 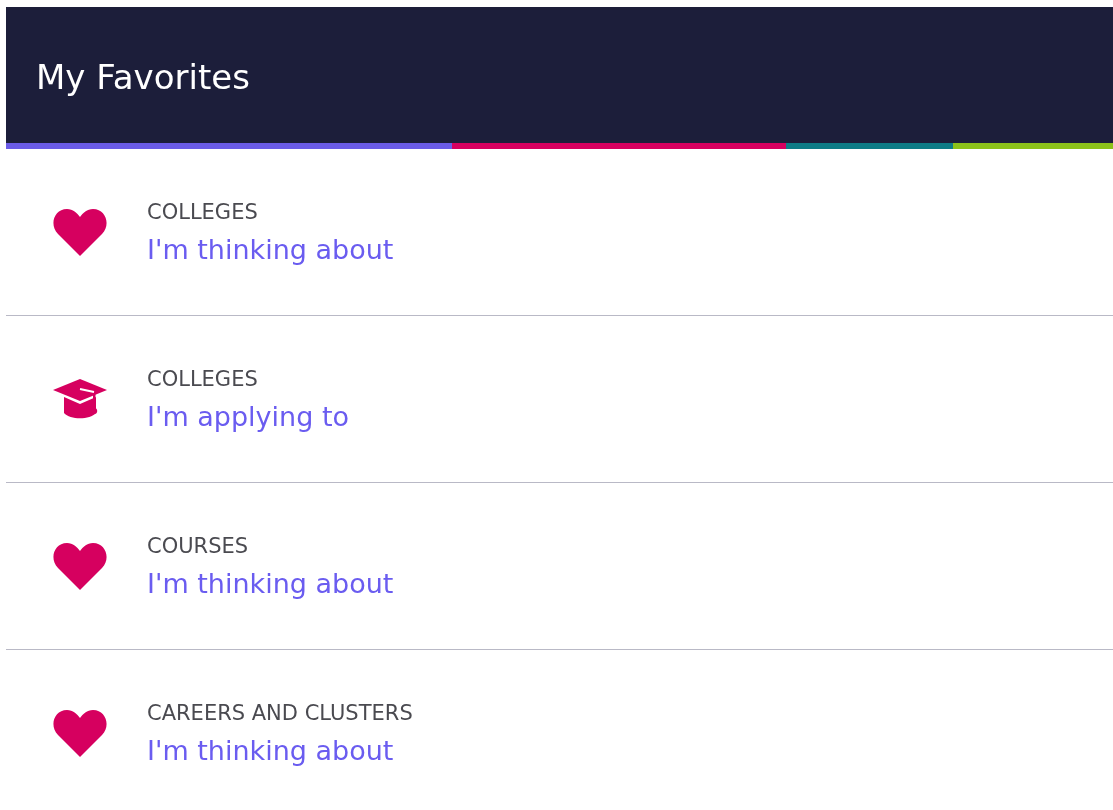 I want to click on page-title: My Favorites, so click(x=143, y=76).